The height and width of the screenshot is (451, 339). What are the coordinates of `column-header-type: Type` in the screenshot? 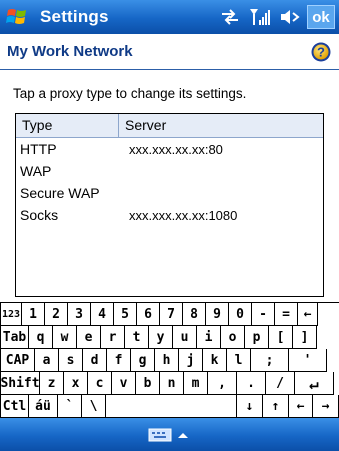 It's located at (67, 125).